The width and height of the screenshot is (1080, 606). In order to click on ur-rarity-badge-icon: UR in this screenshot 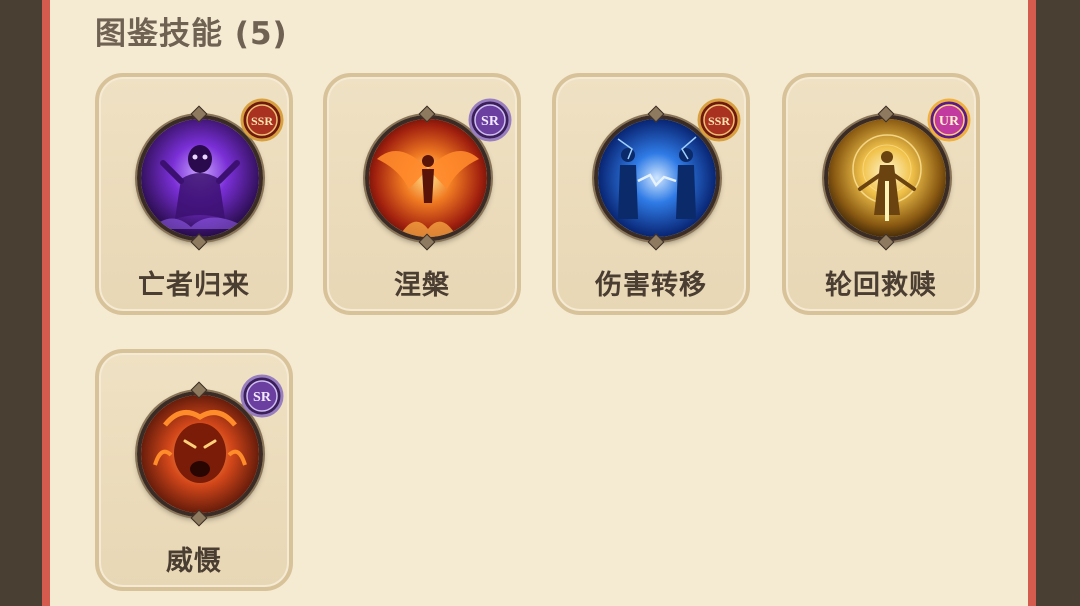, I will do `click(949, 120)`.